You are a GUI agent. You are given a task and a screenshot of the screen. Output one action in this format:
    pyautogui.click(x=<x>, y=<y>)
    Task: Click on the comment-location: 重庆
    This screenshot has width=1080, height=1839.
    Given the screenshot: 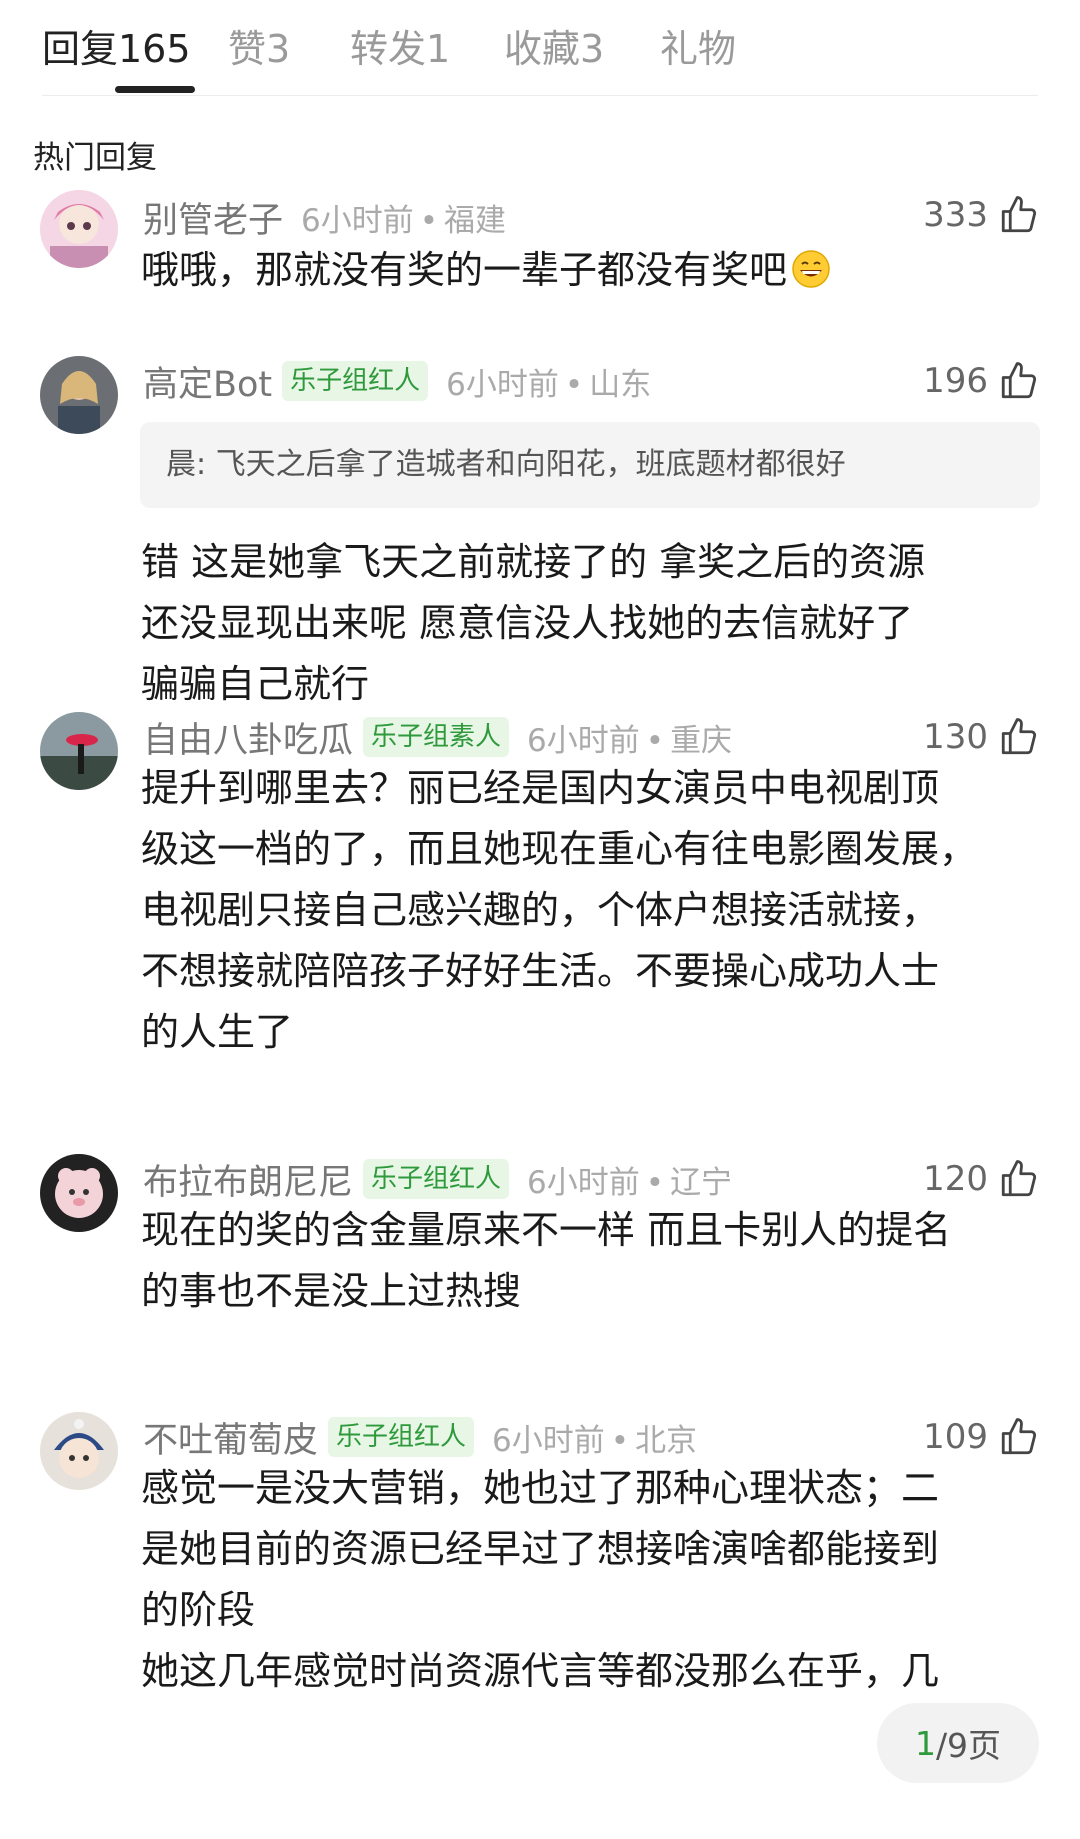 What is the action you would take?
    pyautogui.click(x=701, y=740)
    